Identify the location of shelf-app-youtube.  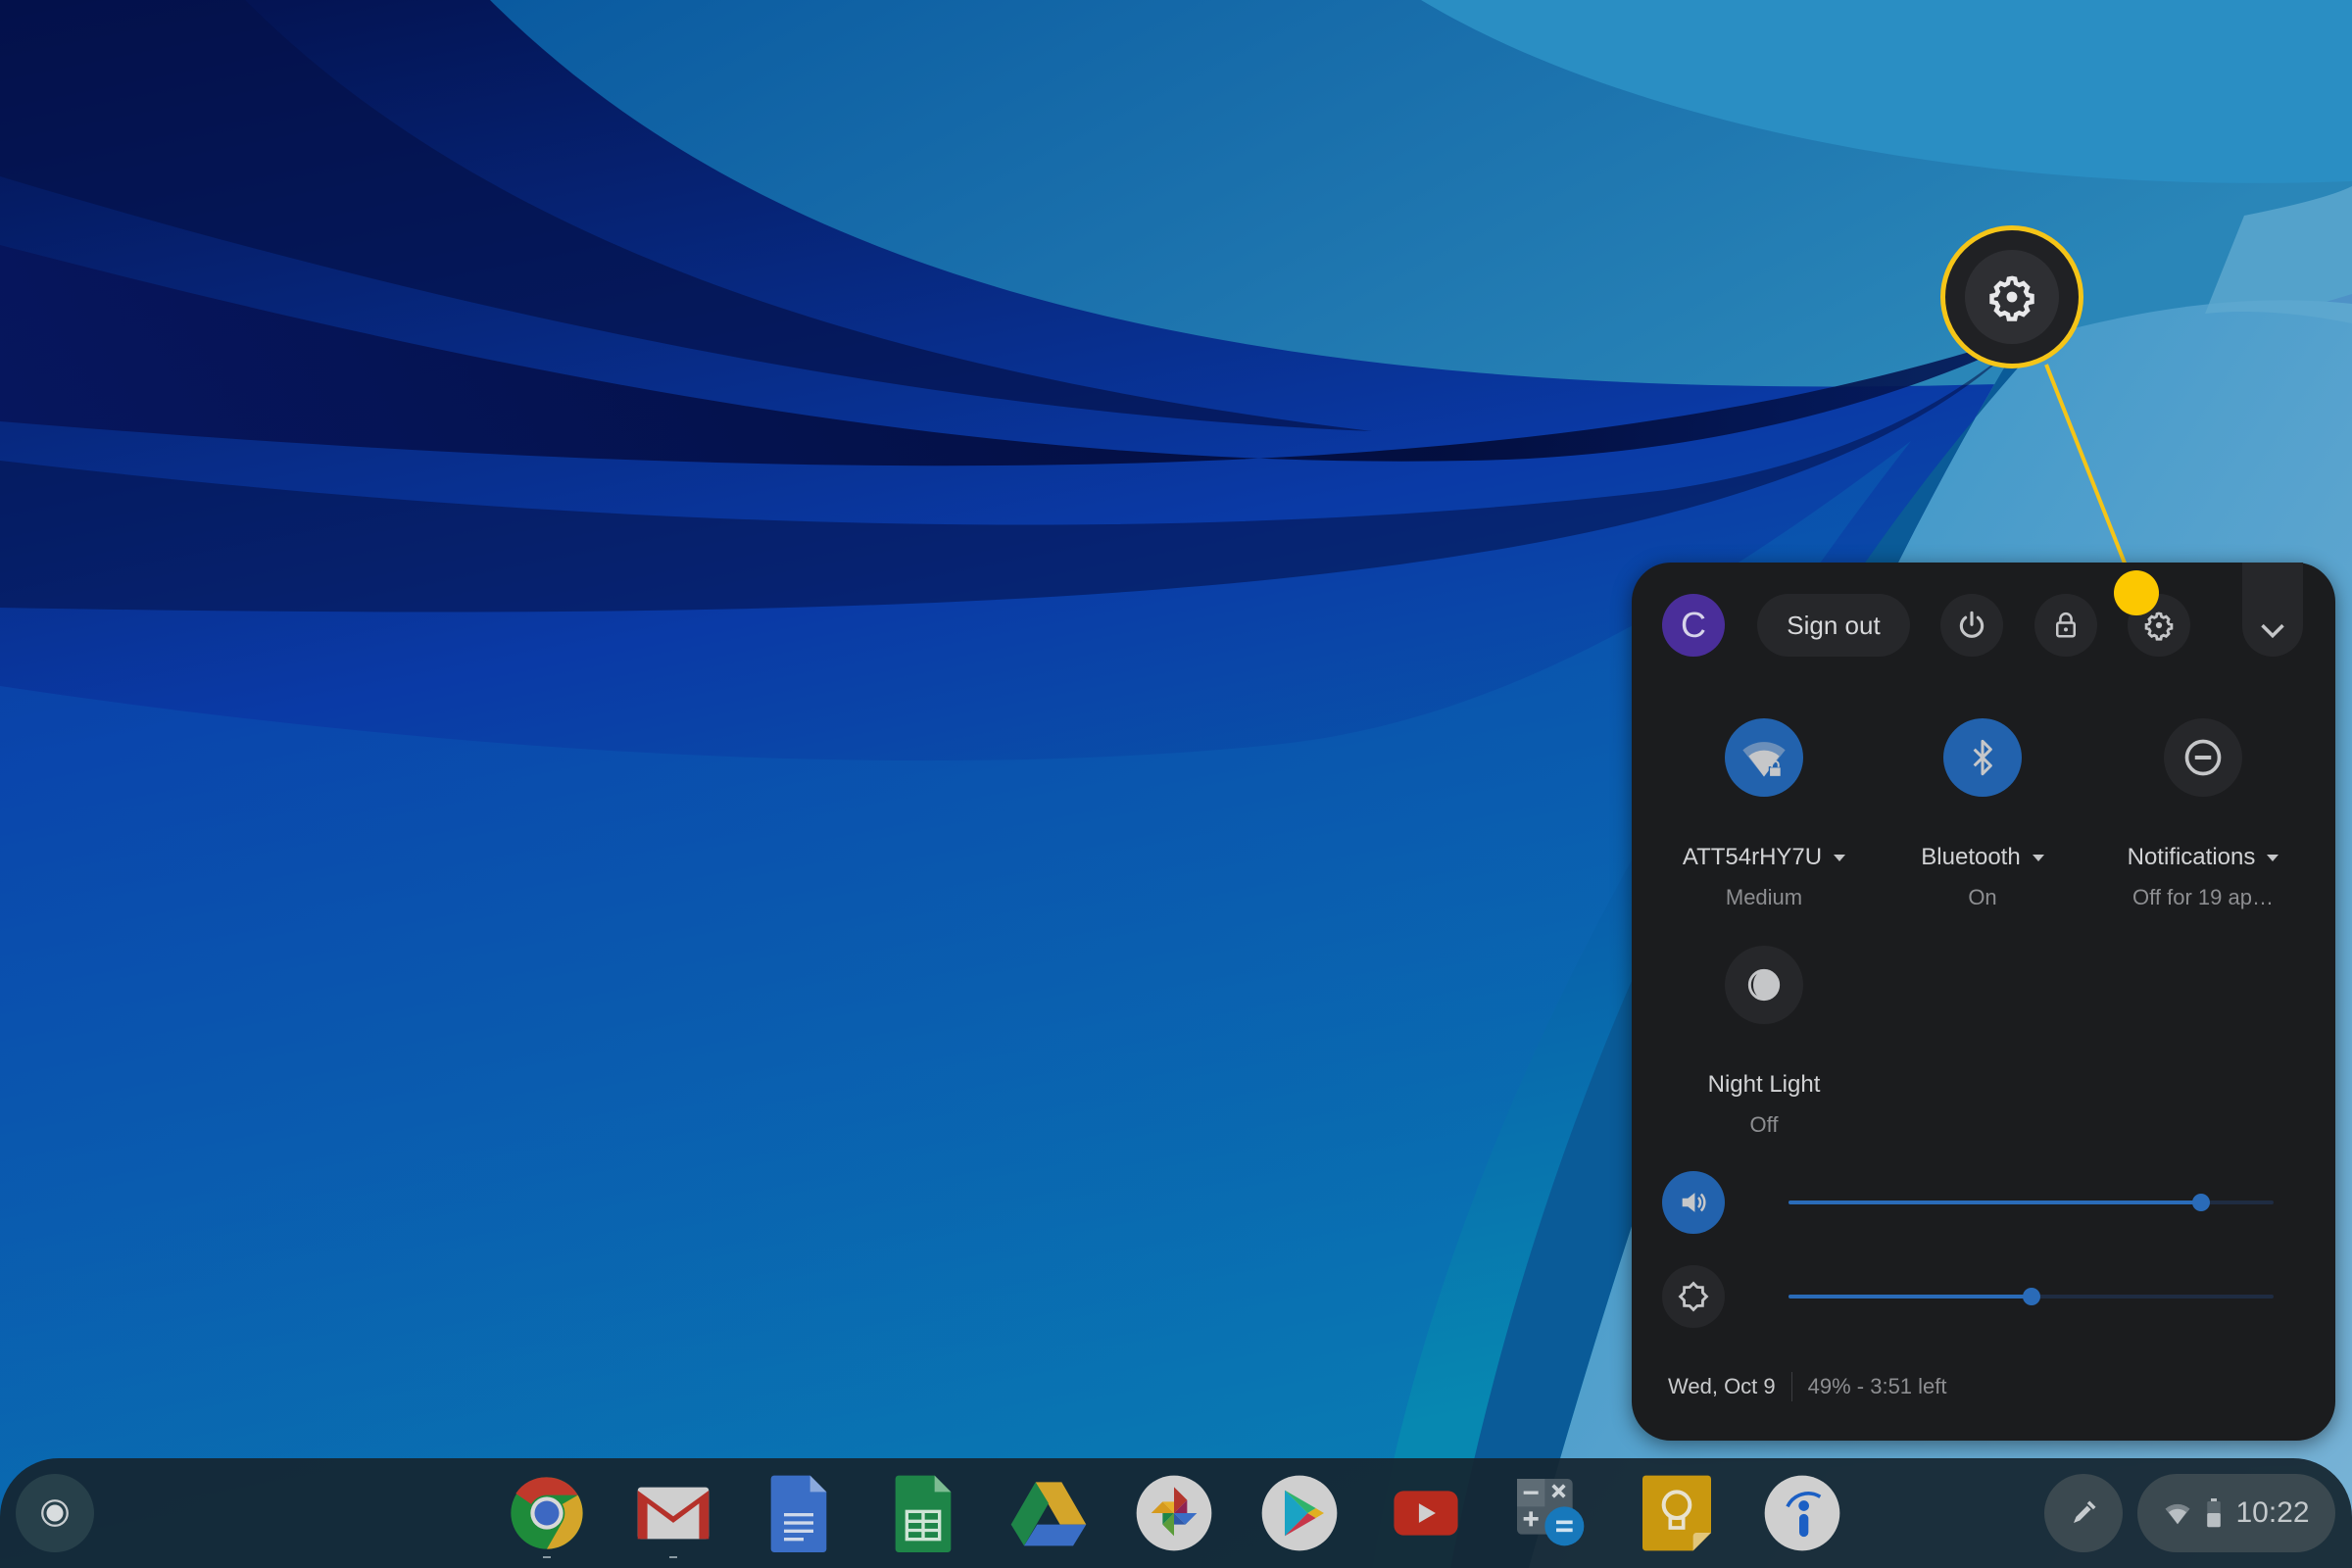
(1426, 1513).